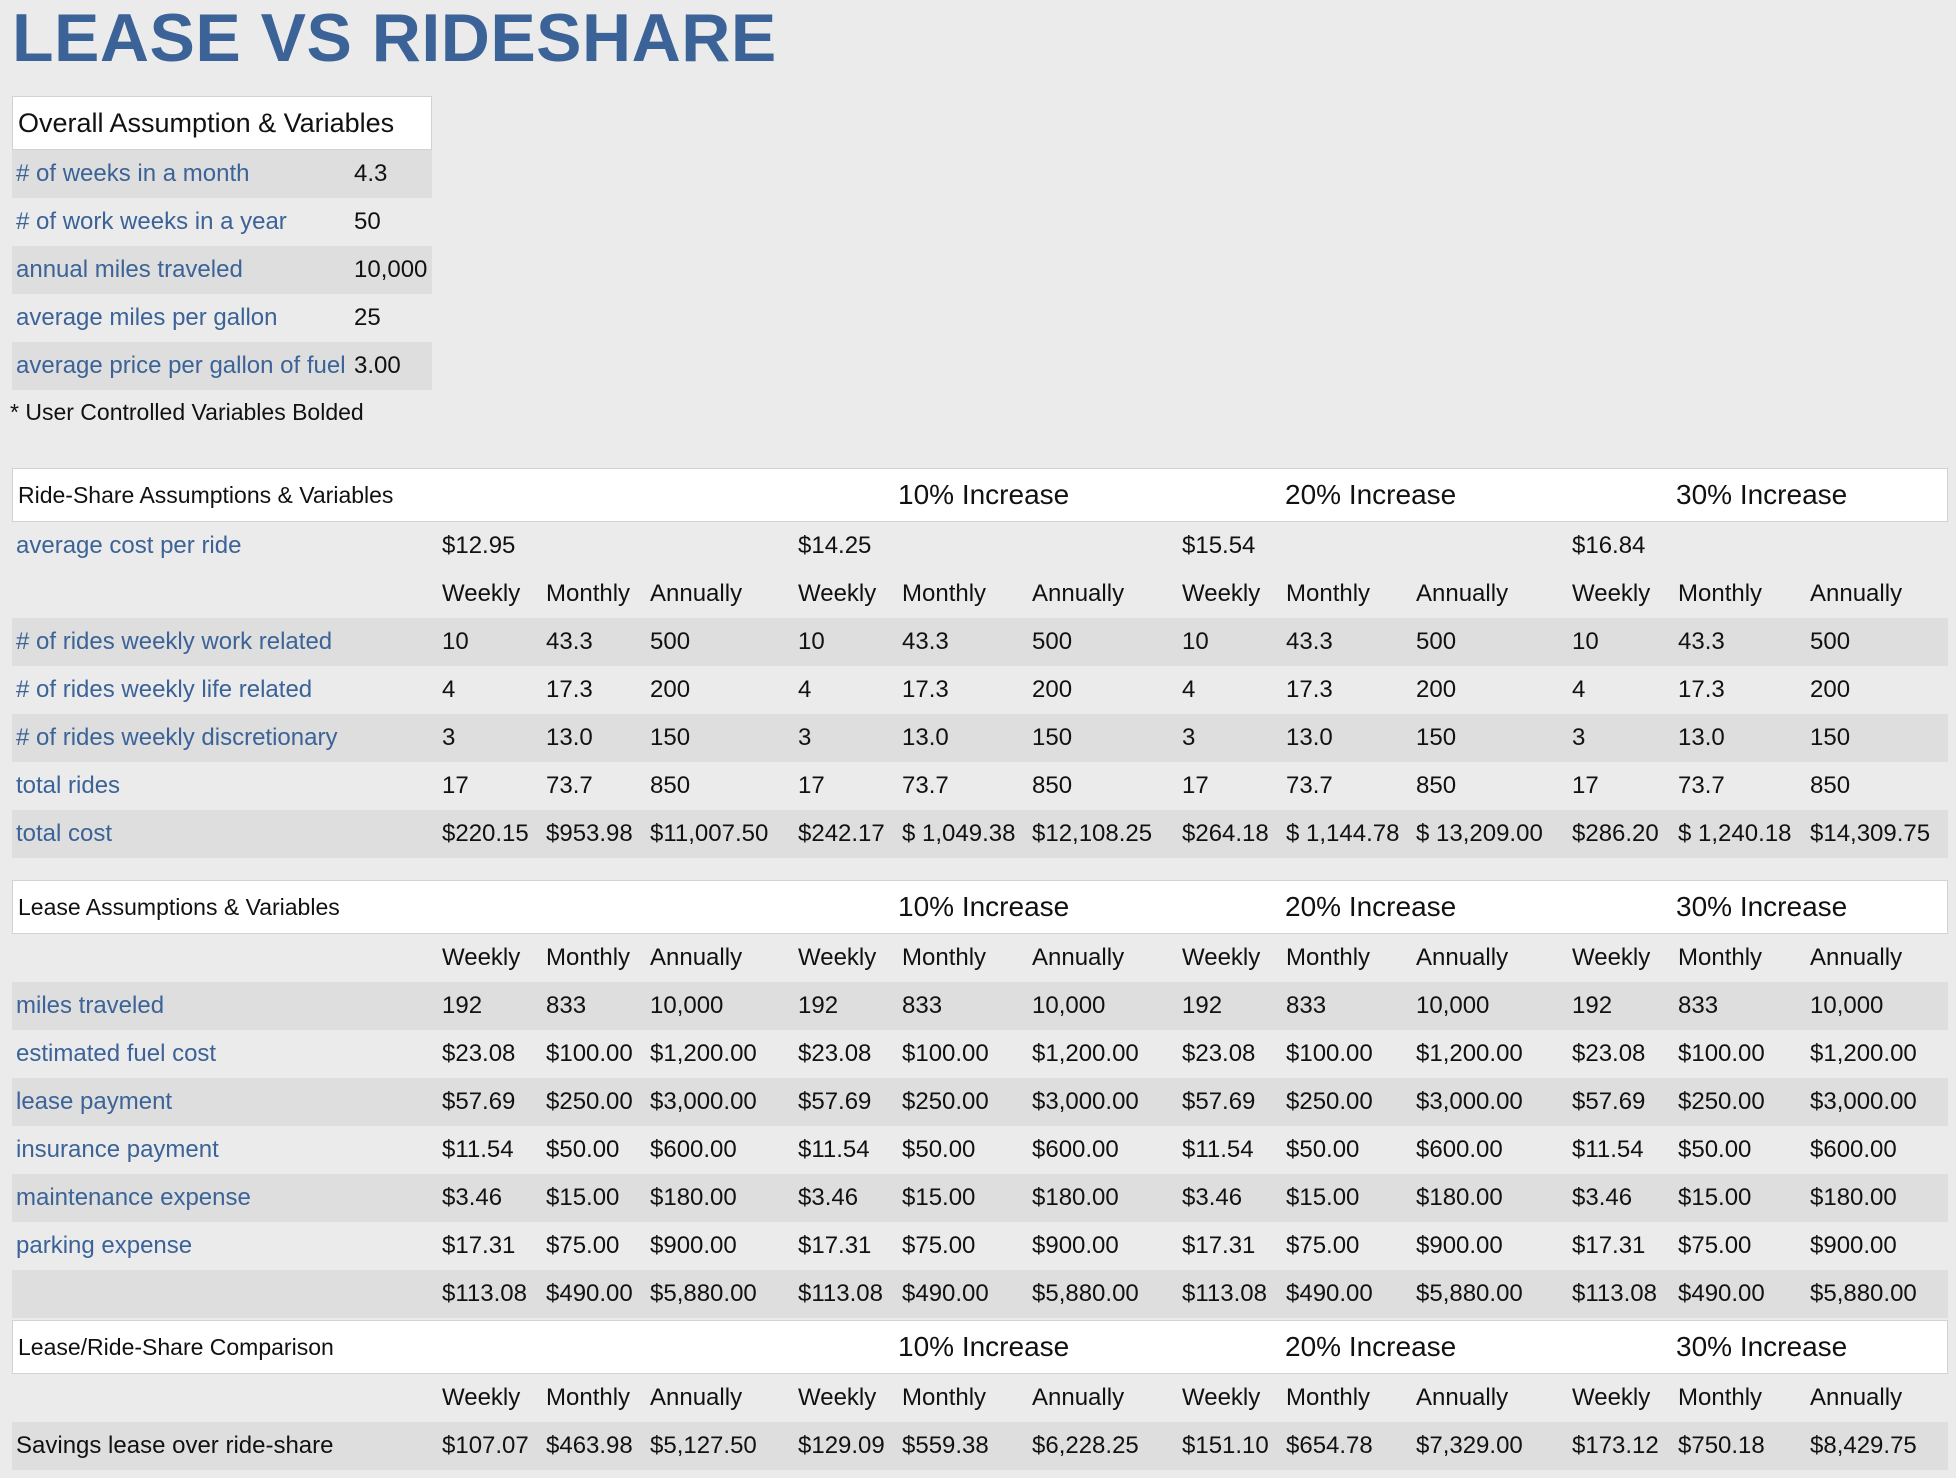  I want to click on overall-row-value: 3.00, so click(377, 365).